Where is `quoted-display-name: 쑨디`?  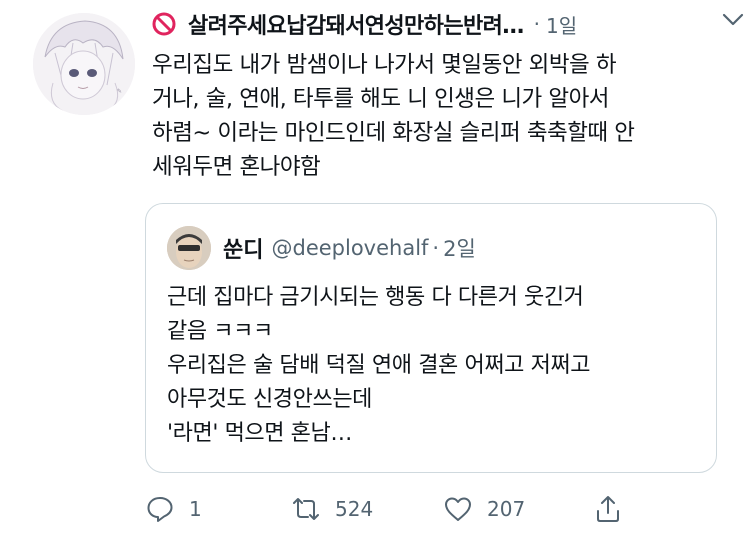 quoted-display-name: 쑨디 is located at coordinates (243, 248).